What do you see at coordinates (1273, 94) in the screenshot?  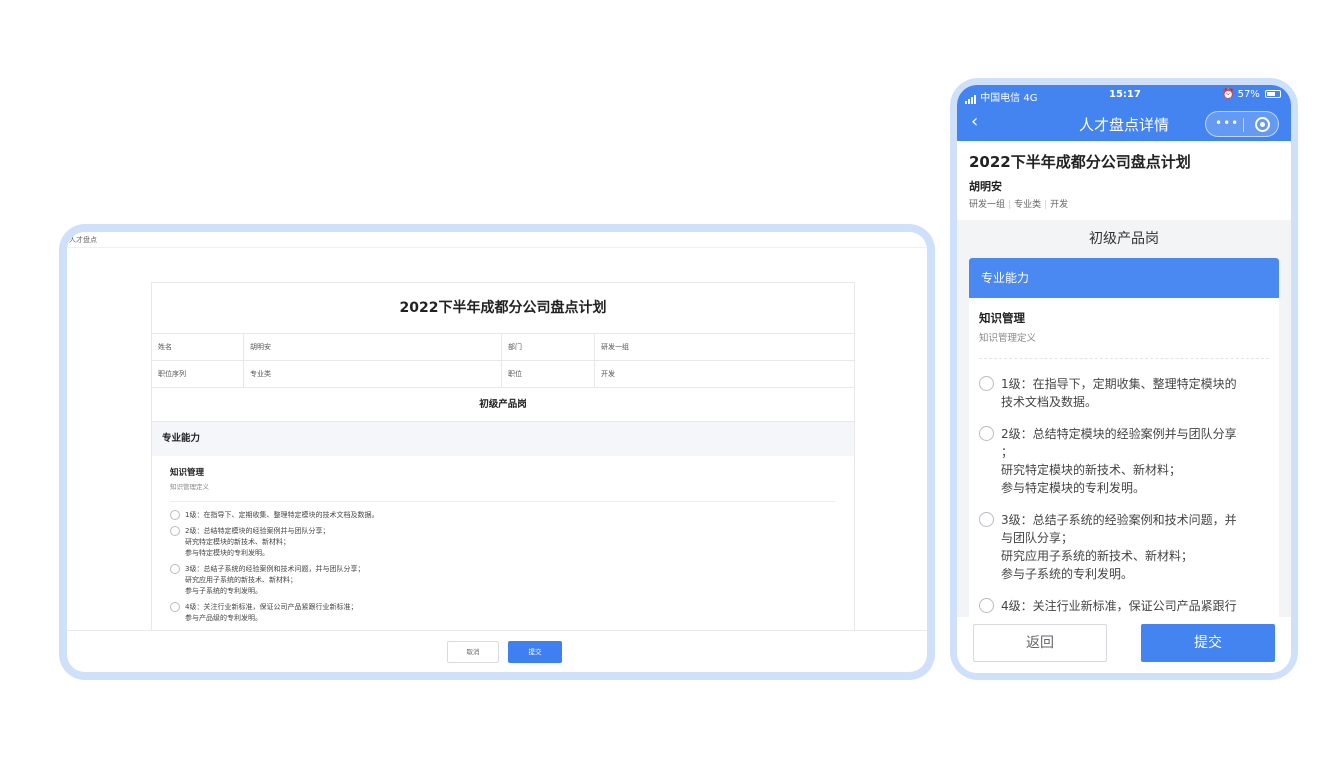 I see `battery-icon` at bounding box center [1273, 94].